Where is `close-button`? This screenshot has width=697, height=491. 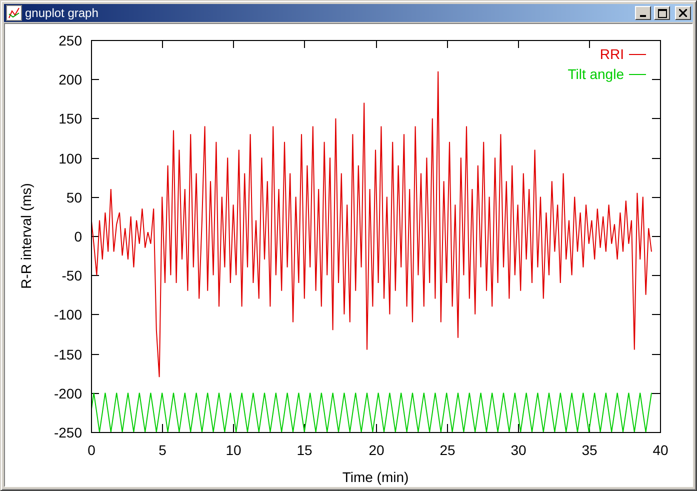
close-button is located at coordinates (683, 13).